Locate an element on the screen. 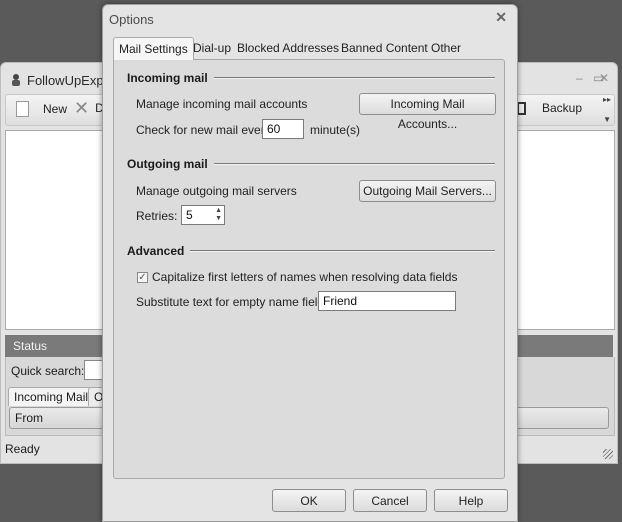 The image size is (622, 522). tab-incoming-mail: Incoming Mail is located at coordinates (51, 396).